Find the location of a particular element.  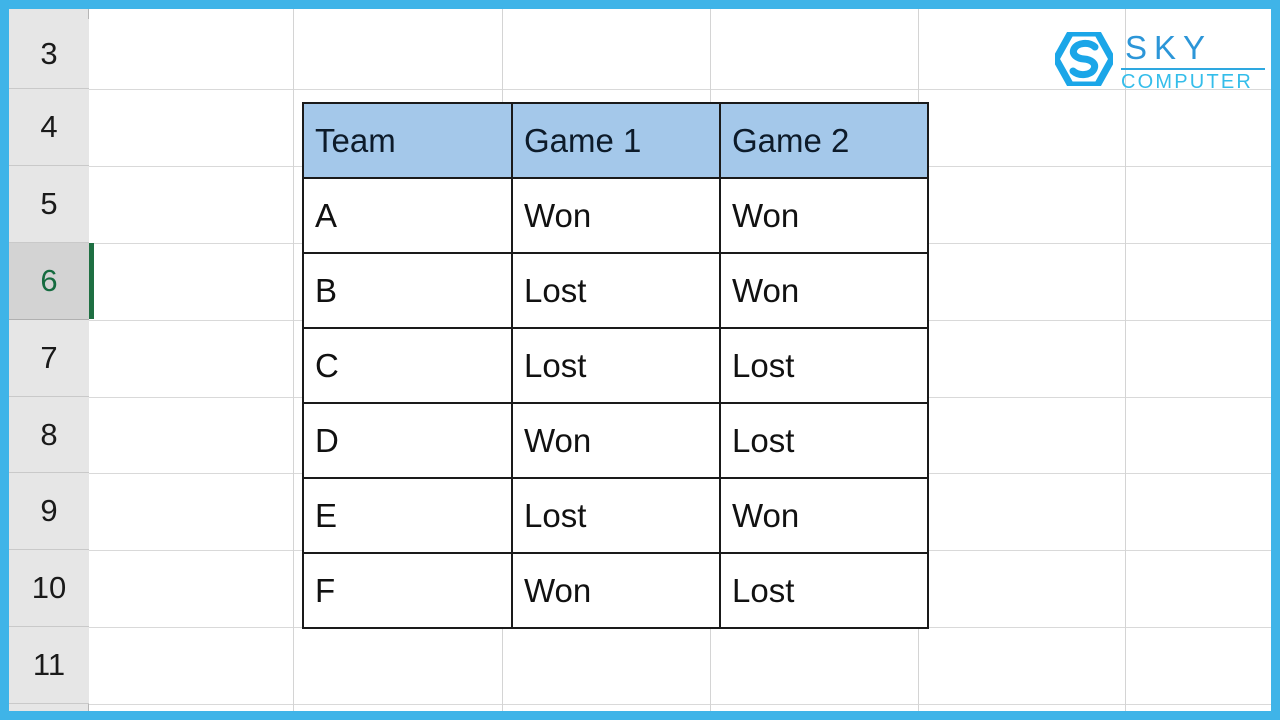

table-row: A Won Won is located at coordinates (615, 215).